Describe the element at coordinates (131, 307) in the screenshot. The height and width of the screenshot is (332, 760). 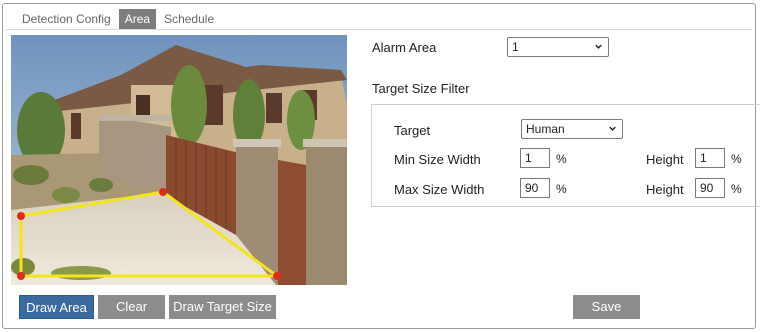
I see `clear-button: Clear` at that location.